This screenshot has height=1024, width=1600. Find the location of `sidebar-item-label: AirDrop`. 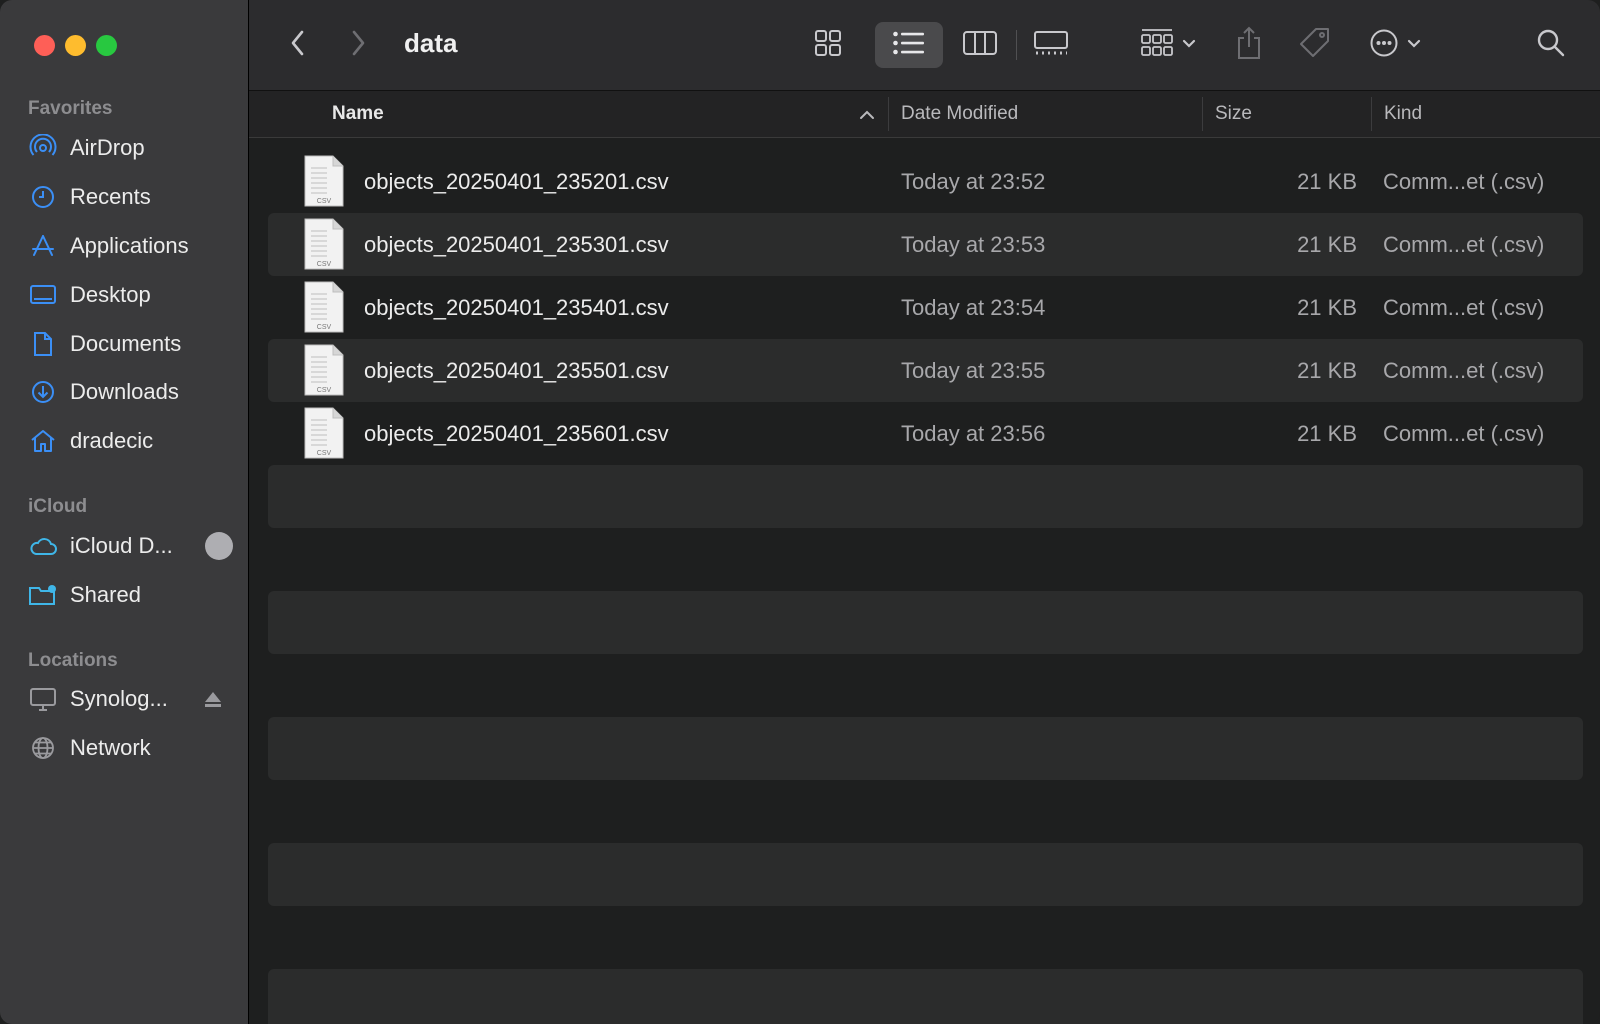

sidebar-item-label: AirDrop is located at coordinates (107, 147).